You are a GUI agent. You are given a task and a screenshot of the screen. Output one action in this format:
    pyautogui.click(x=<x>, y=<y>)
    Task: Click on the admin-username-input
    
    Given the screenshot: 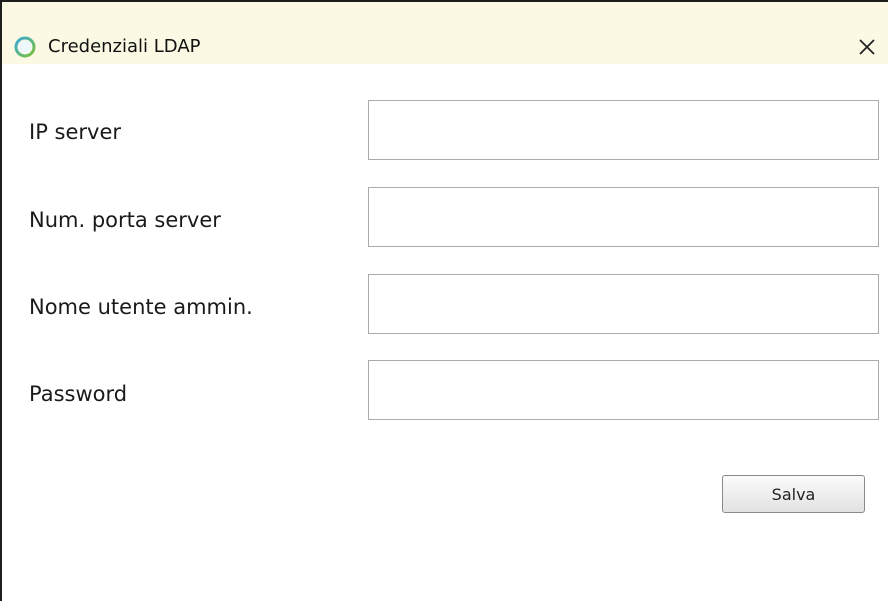 What is the action you would take?
    pyautogui.click(x=623, y=304)
    